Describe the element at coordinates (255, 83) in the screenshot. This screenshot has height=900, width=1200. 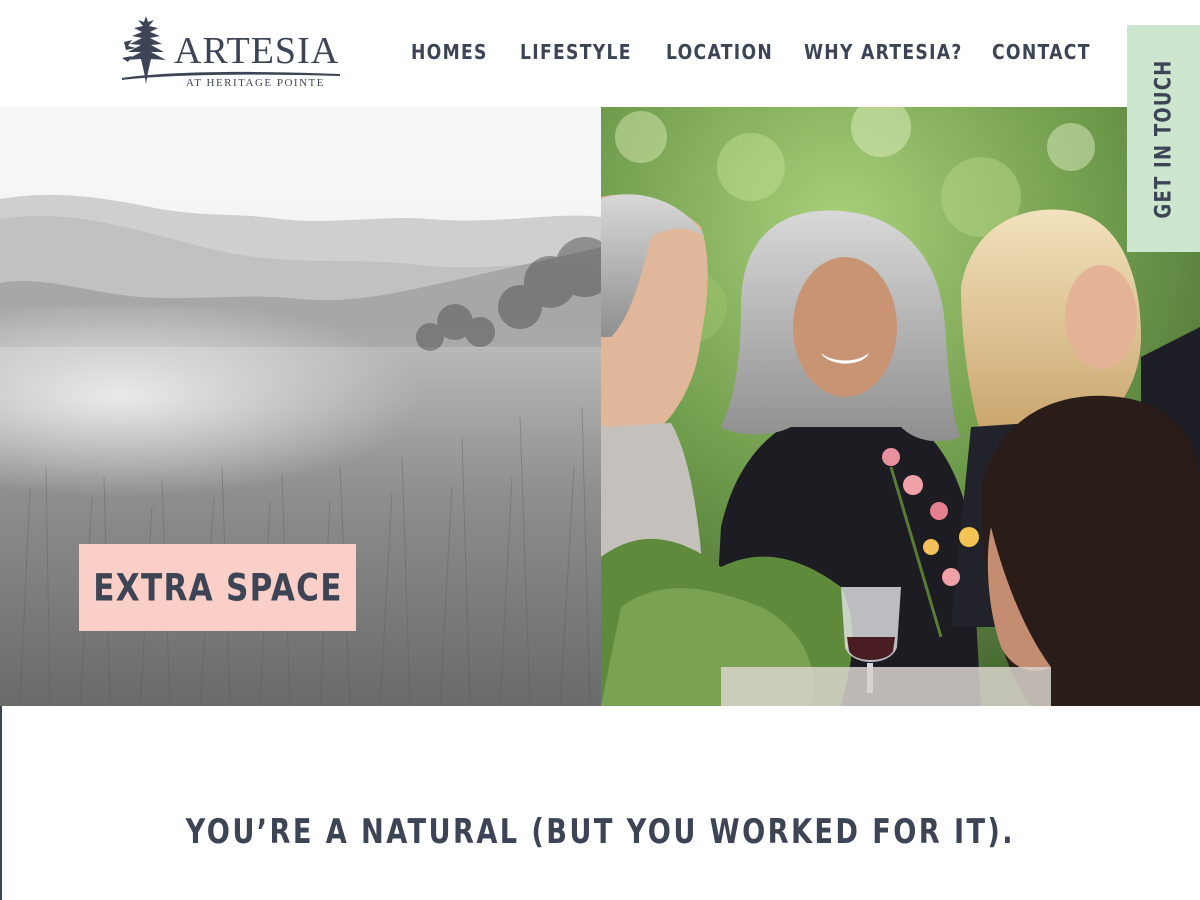
I see `brand-subtitle: AT HERITAGE POINTE` at that location.